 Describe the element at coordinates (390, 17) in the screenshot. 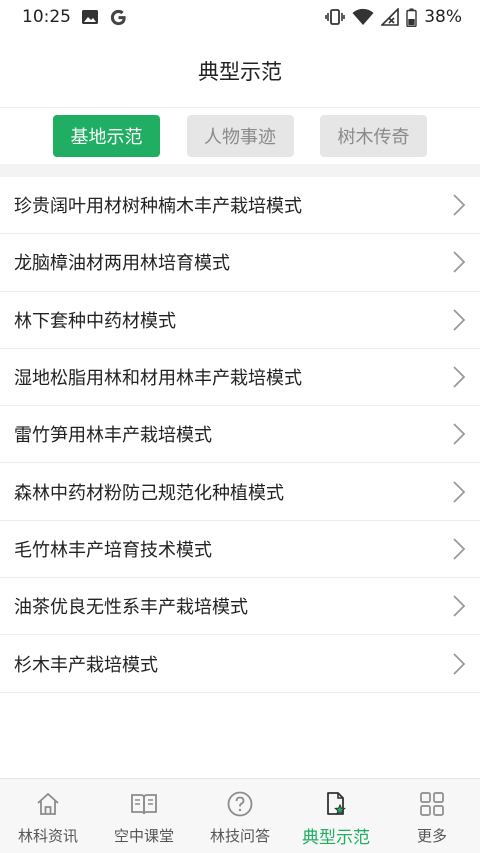

I see `signal-icon` at that location.